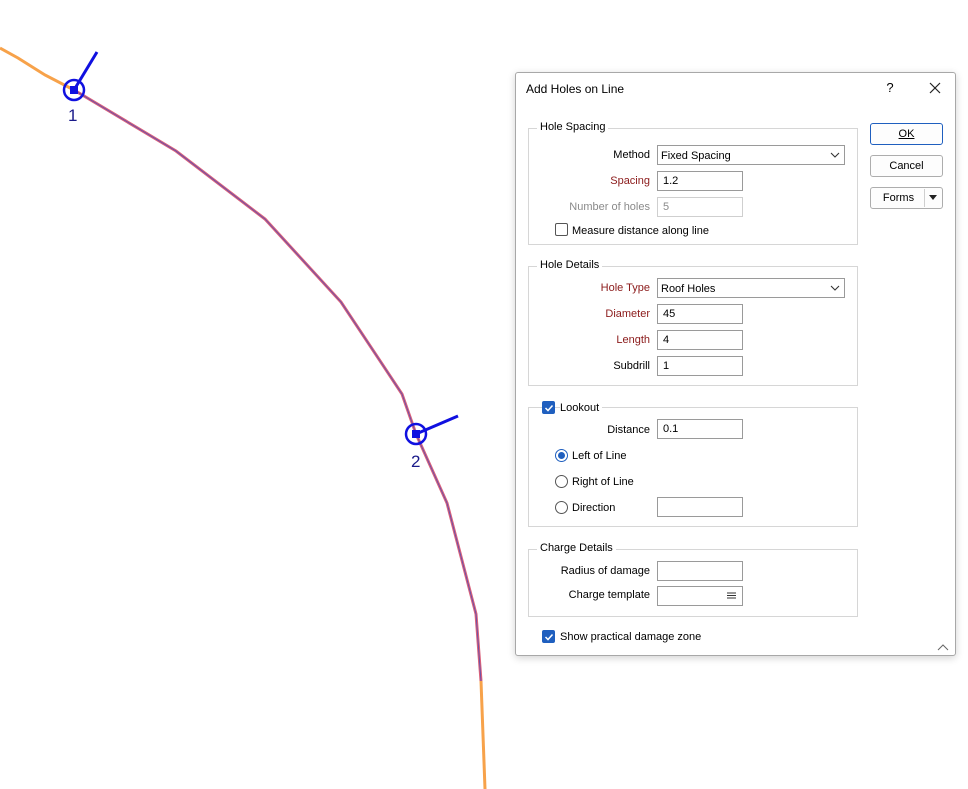 The height and width of the screenshot is (789, 968). I want to click on method-label: Method, so click(631, 155).